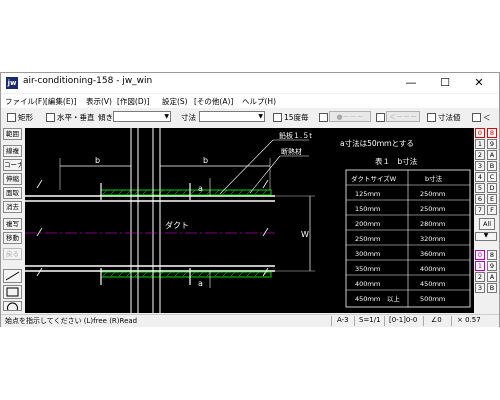 This screenshot has width=500, height=400. I want to click on window-title: air-conditioning-158 - jw_win, so click(88, 81).